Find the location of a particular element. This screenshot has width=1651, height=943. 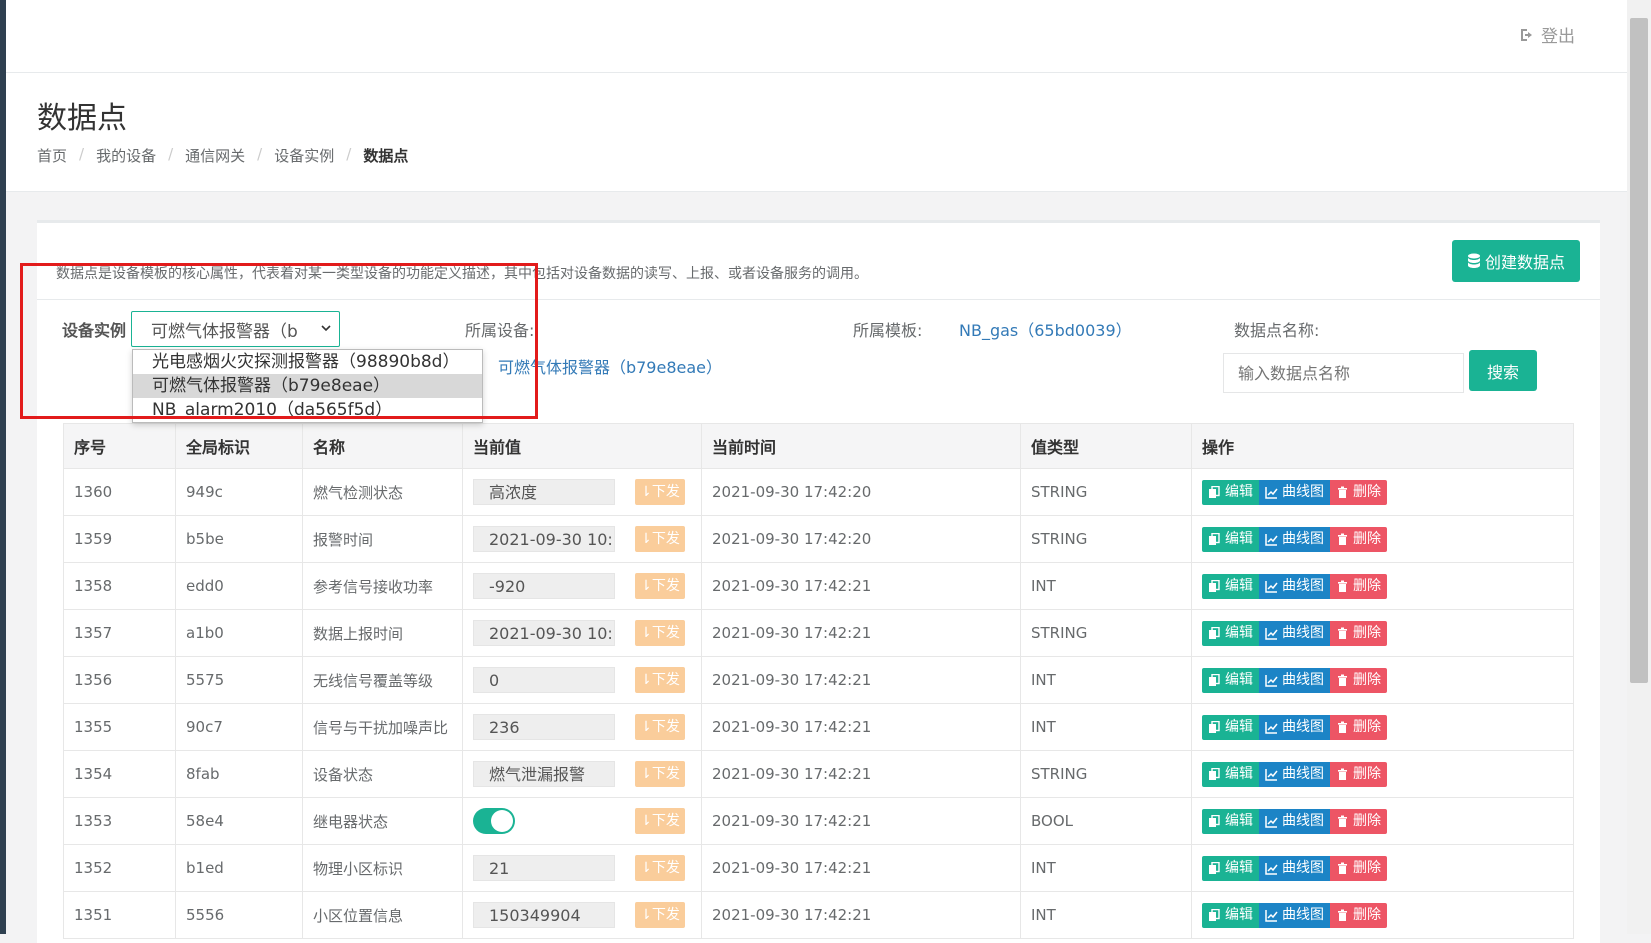

datapoint-name-input is located at coordinates (1343, 373).